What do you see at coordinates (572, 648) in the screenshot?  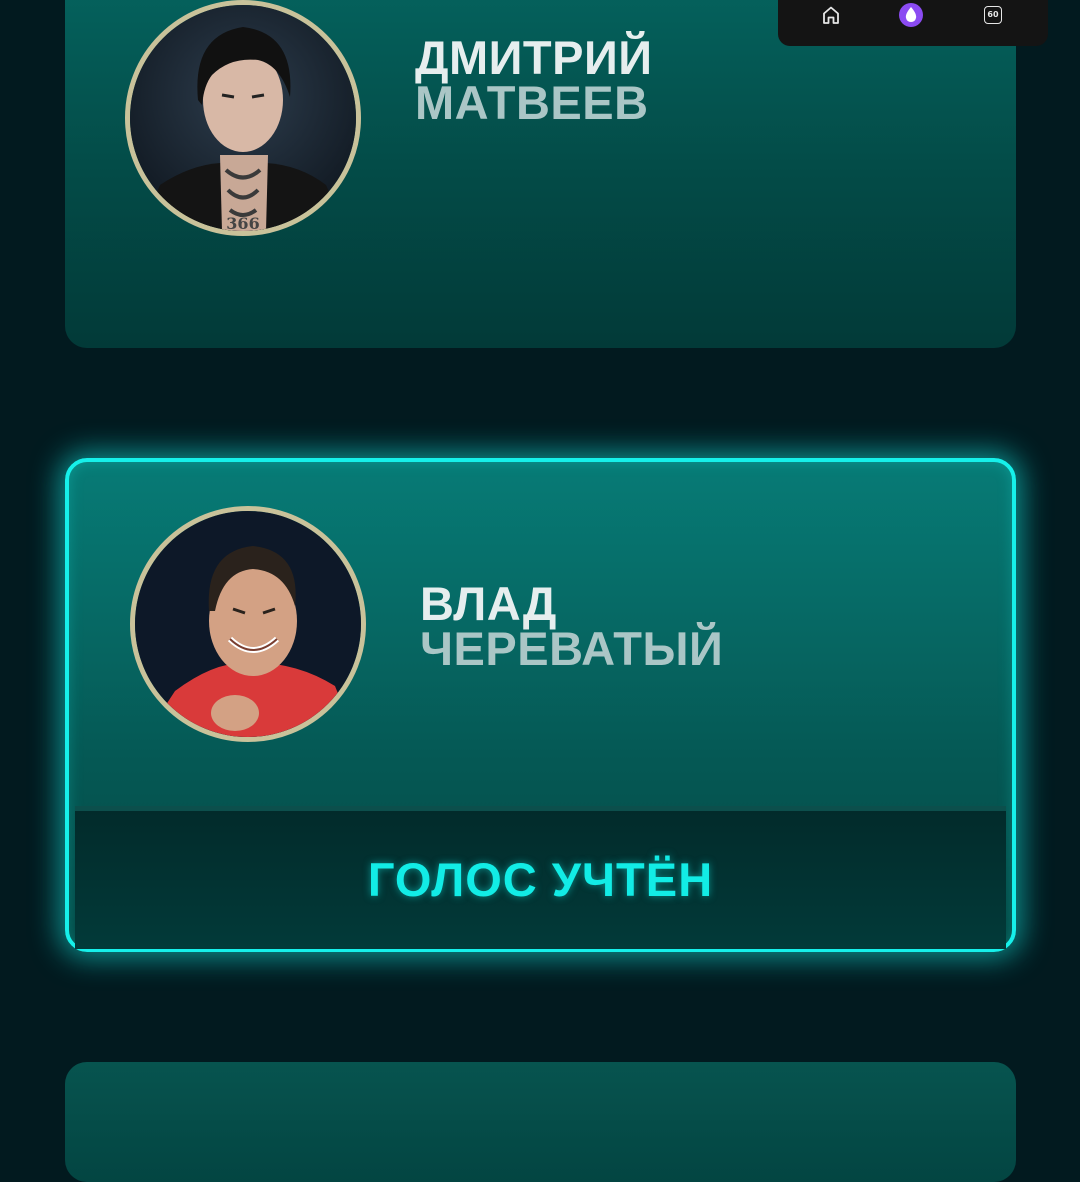 I see `candidate-last-name: ЧЕРЕВАТЫЙ` at bounding box center [572, 648].